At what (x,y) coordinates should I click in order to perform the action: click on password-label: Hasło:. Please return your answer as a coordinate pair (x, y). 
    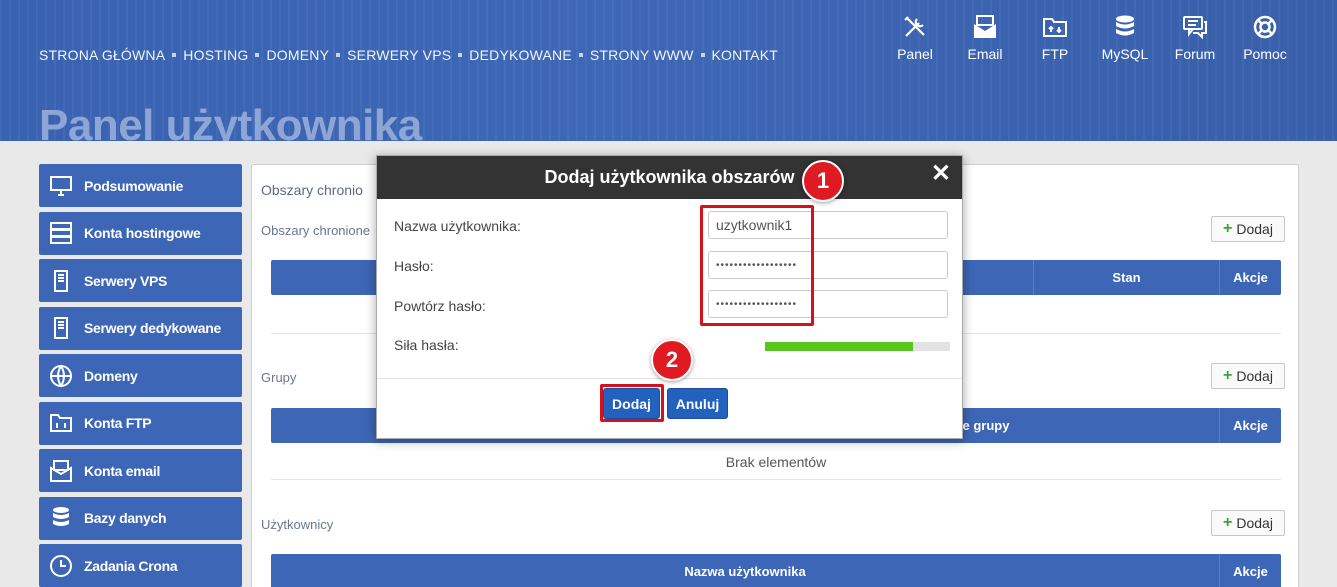
    Looking at the image, I should click on (414, 266).